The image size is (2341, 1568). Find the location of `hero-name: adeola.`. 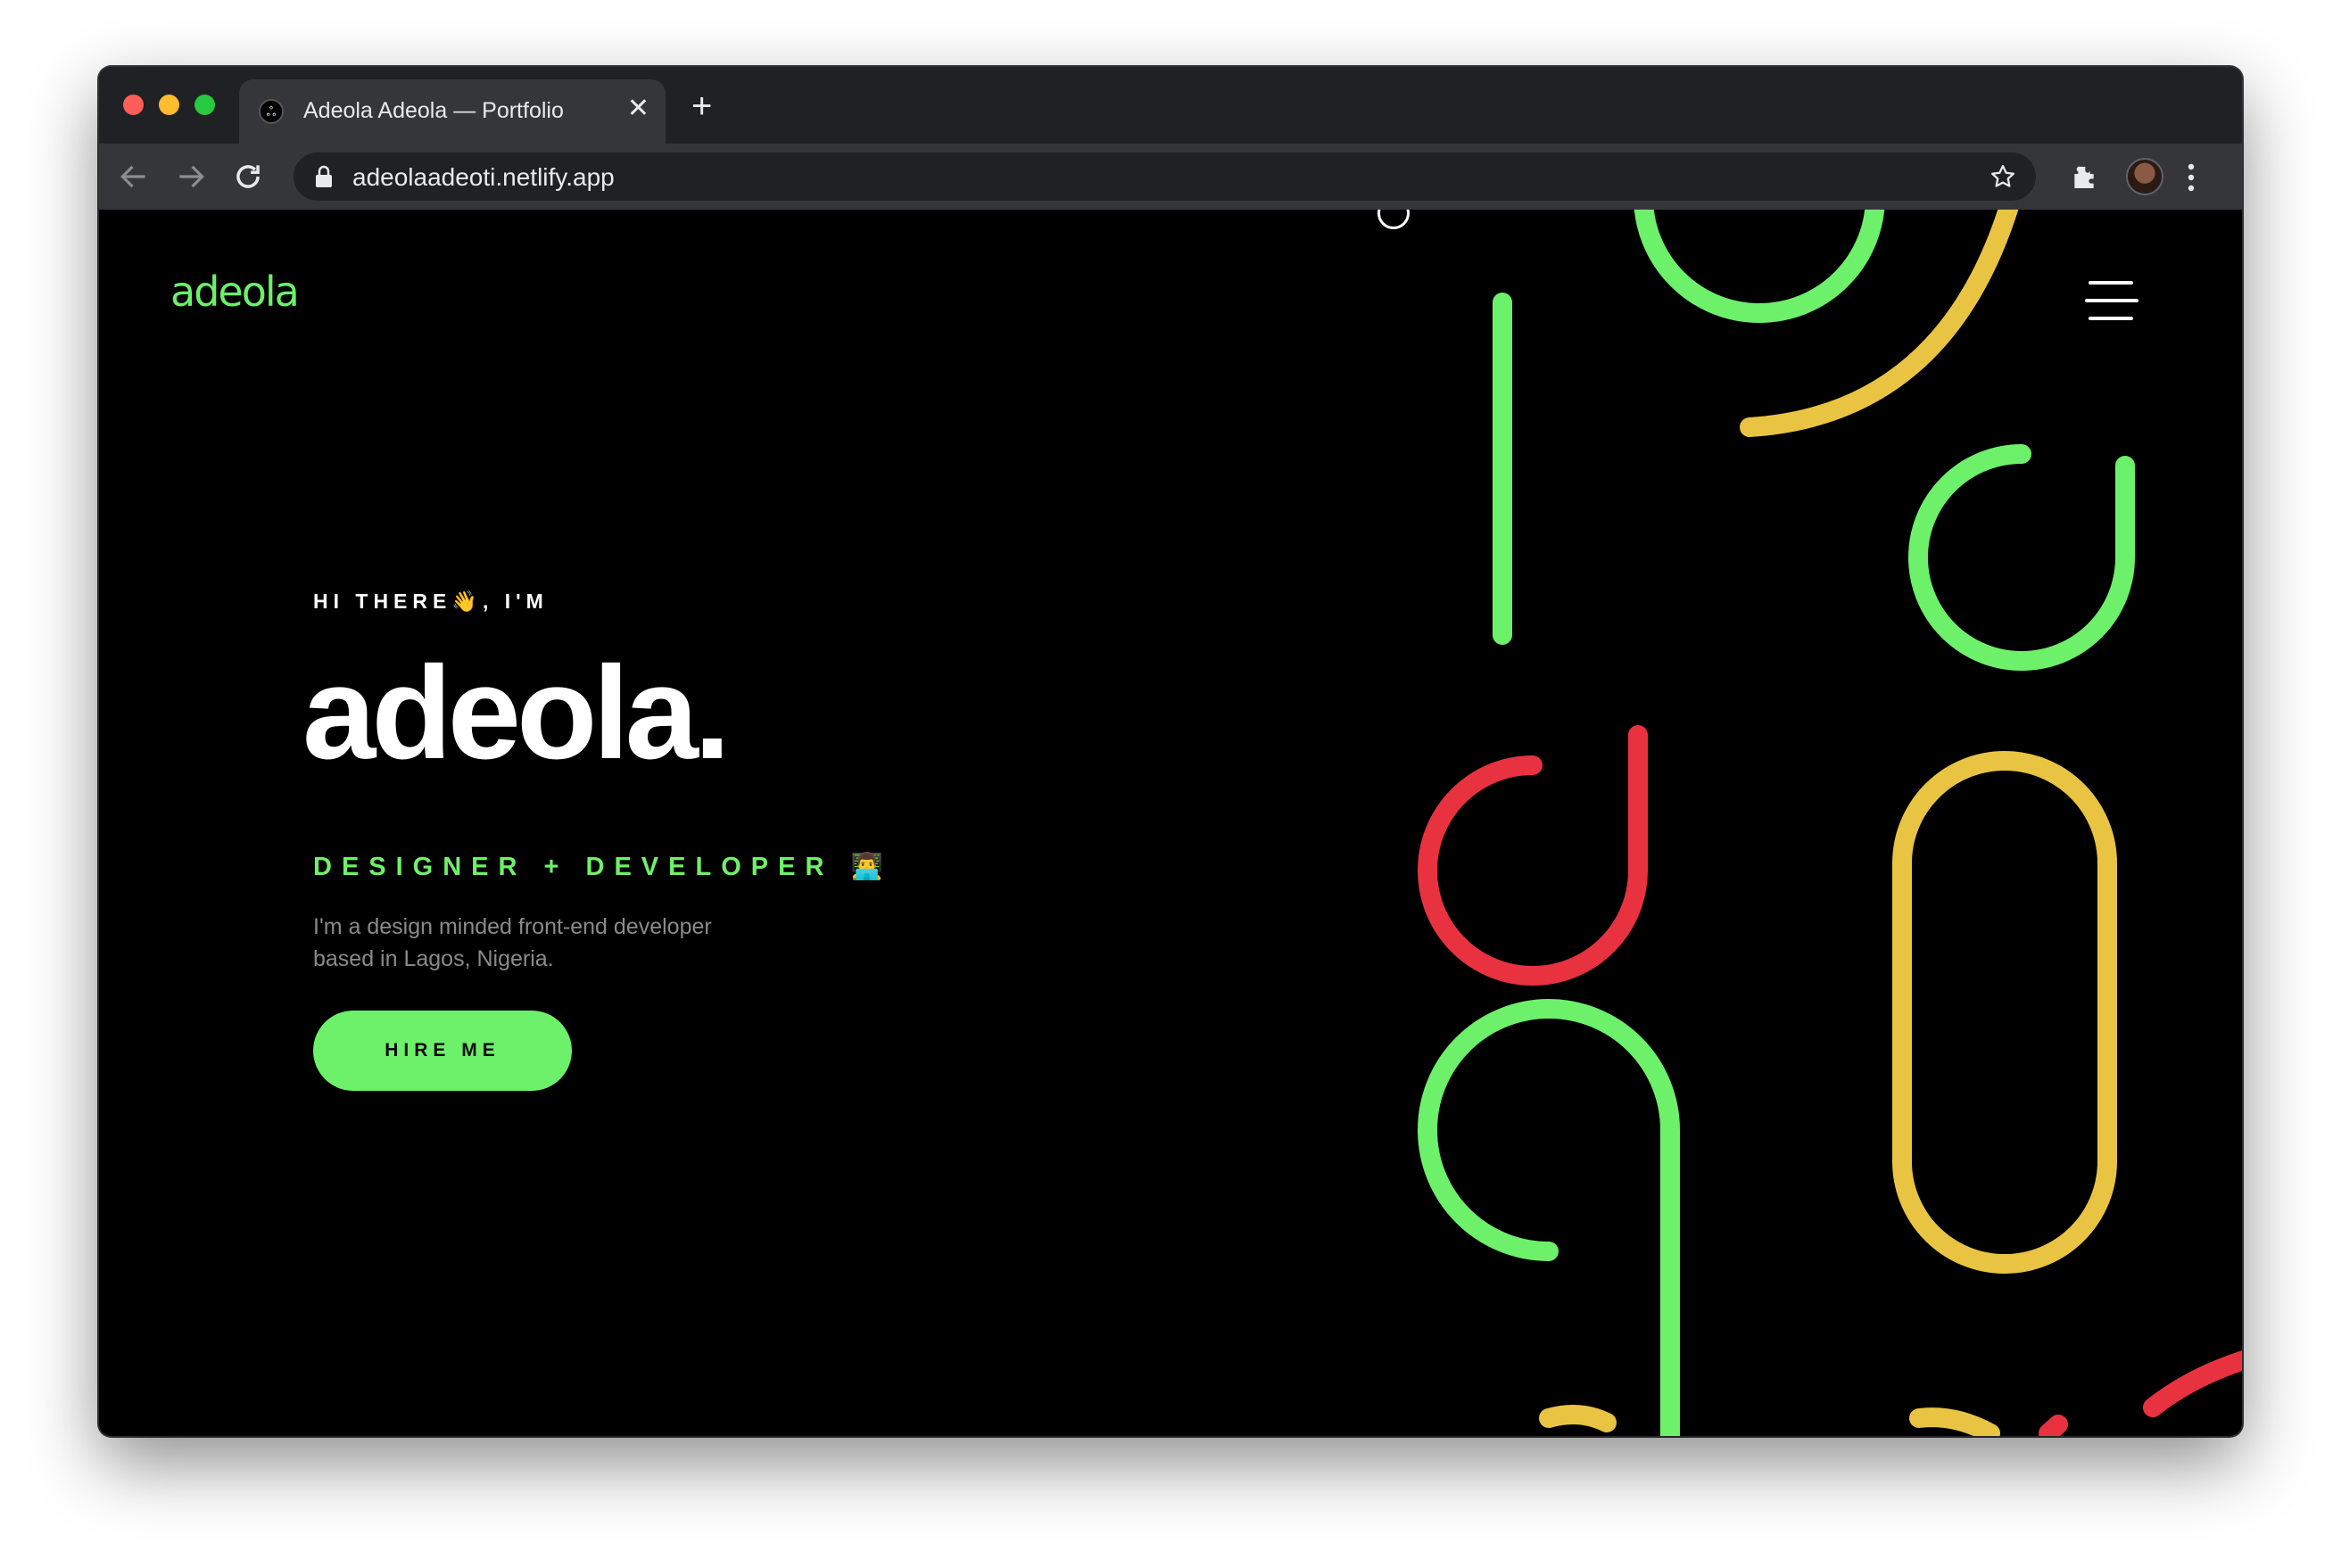

hero-name: adeola. is located at coordinates (516, 713).